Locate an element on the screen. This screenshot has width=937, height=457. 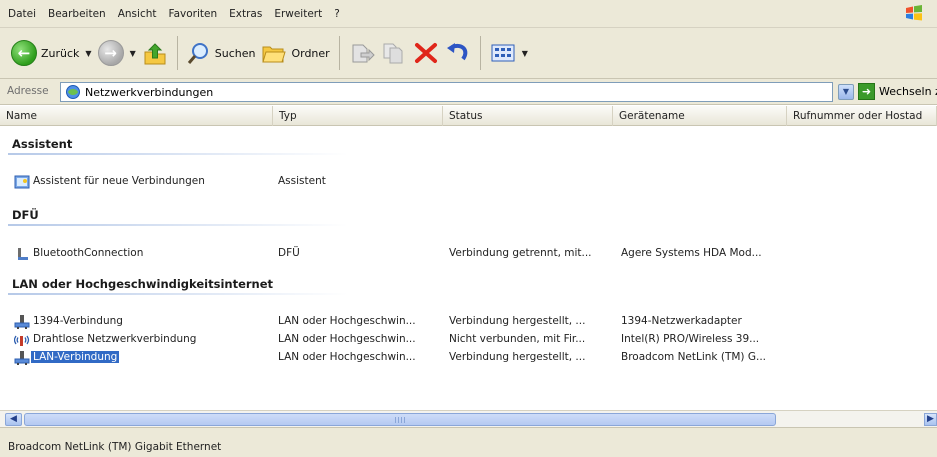
menu-datei: Datei is located at coordinates (21, 14).